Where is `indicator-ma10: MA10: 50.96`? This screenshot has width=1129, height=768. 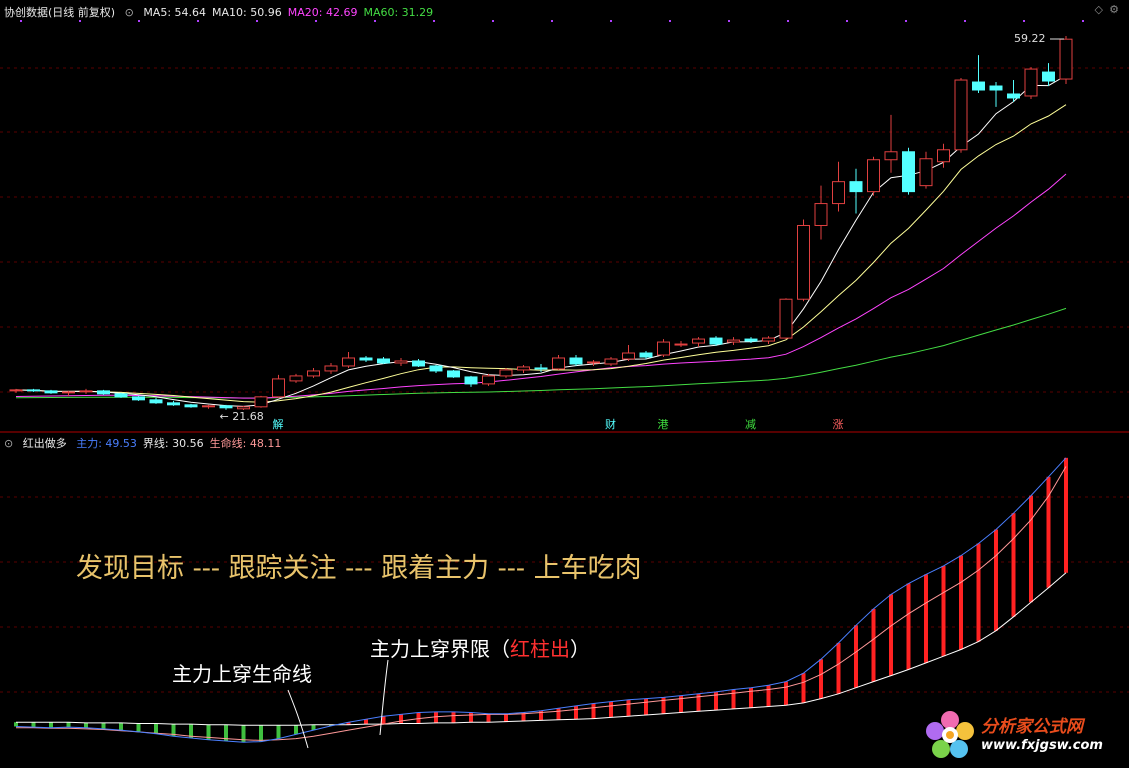
indicator-ma10: MA10: 50.96 is located at coordinates (247, 12).